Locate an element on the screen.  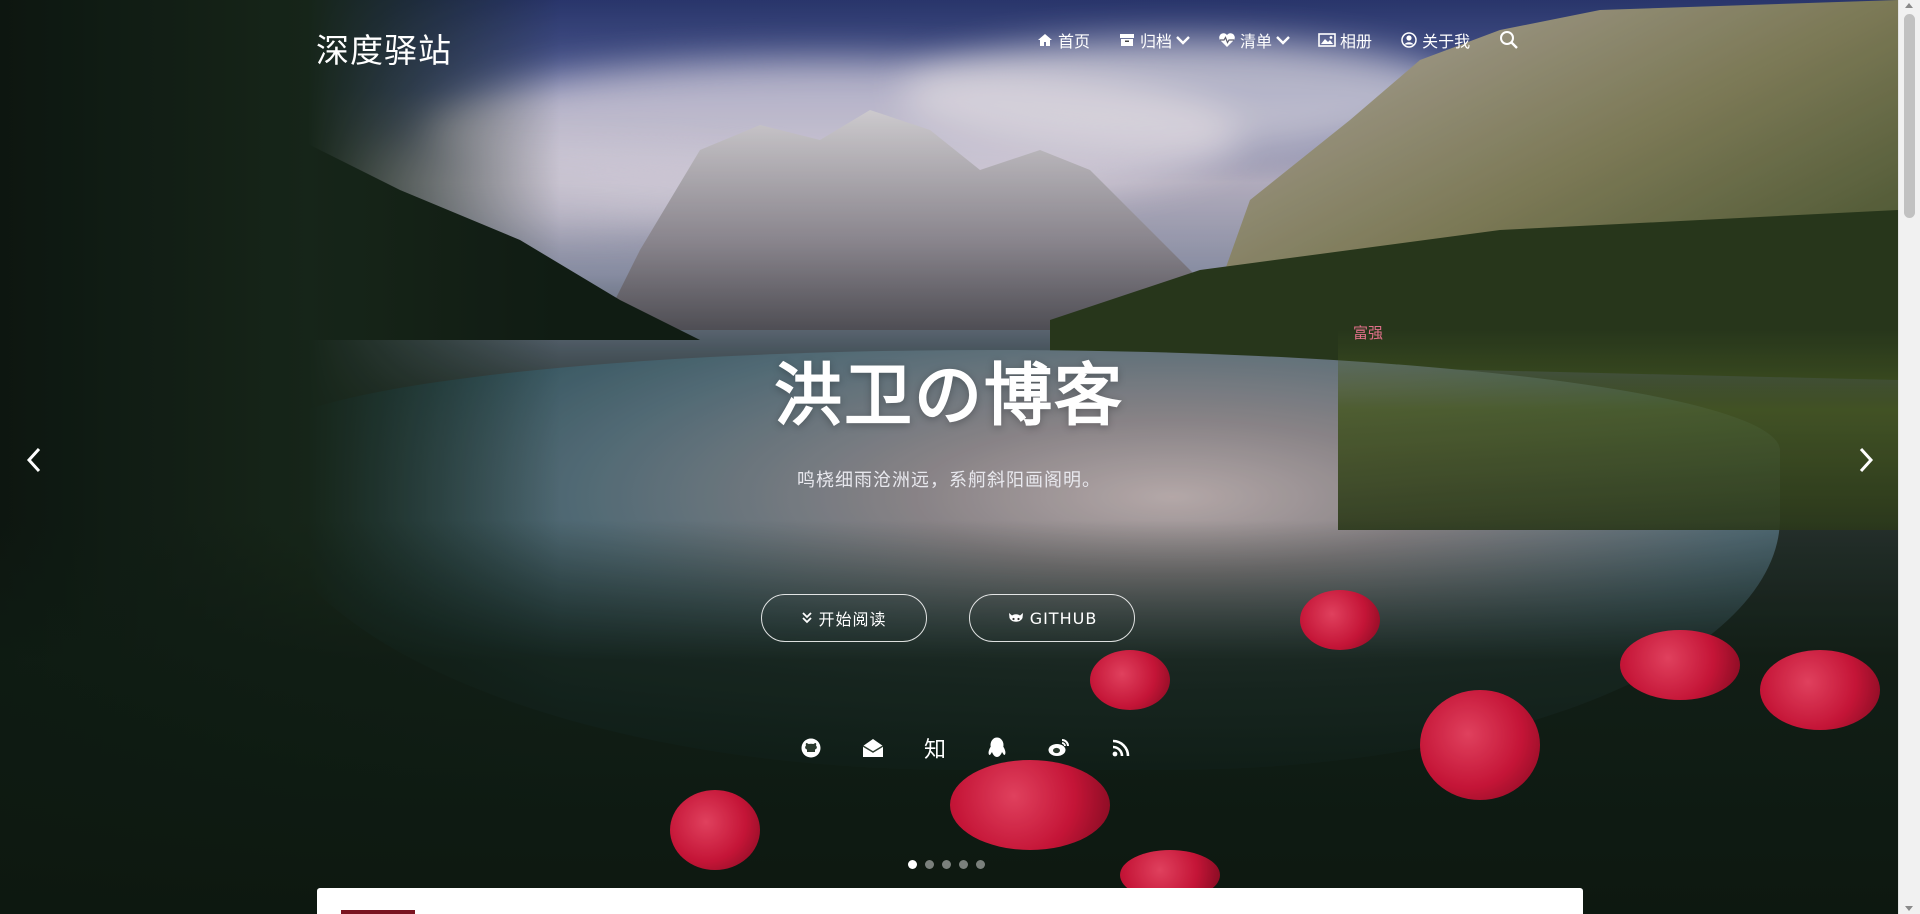
site-brand: 深度驿站 is located at coordinates (384, 48).